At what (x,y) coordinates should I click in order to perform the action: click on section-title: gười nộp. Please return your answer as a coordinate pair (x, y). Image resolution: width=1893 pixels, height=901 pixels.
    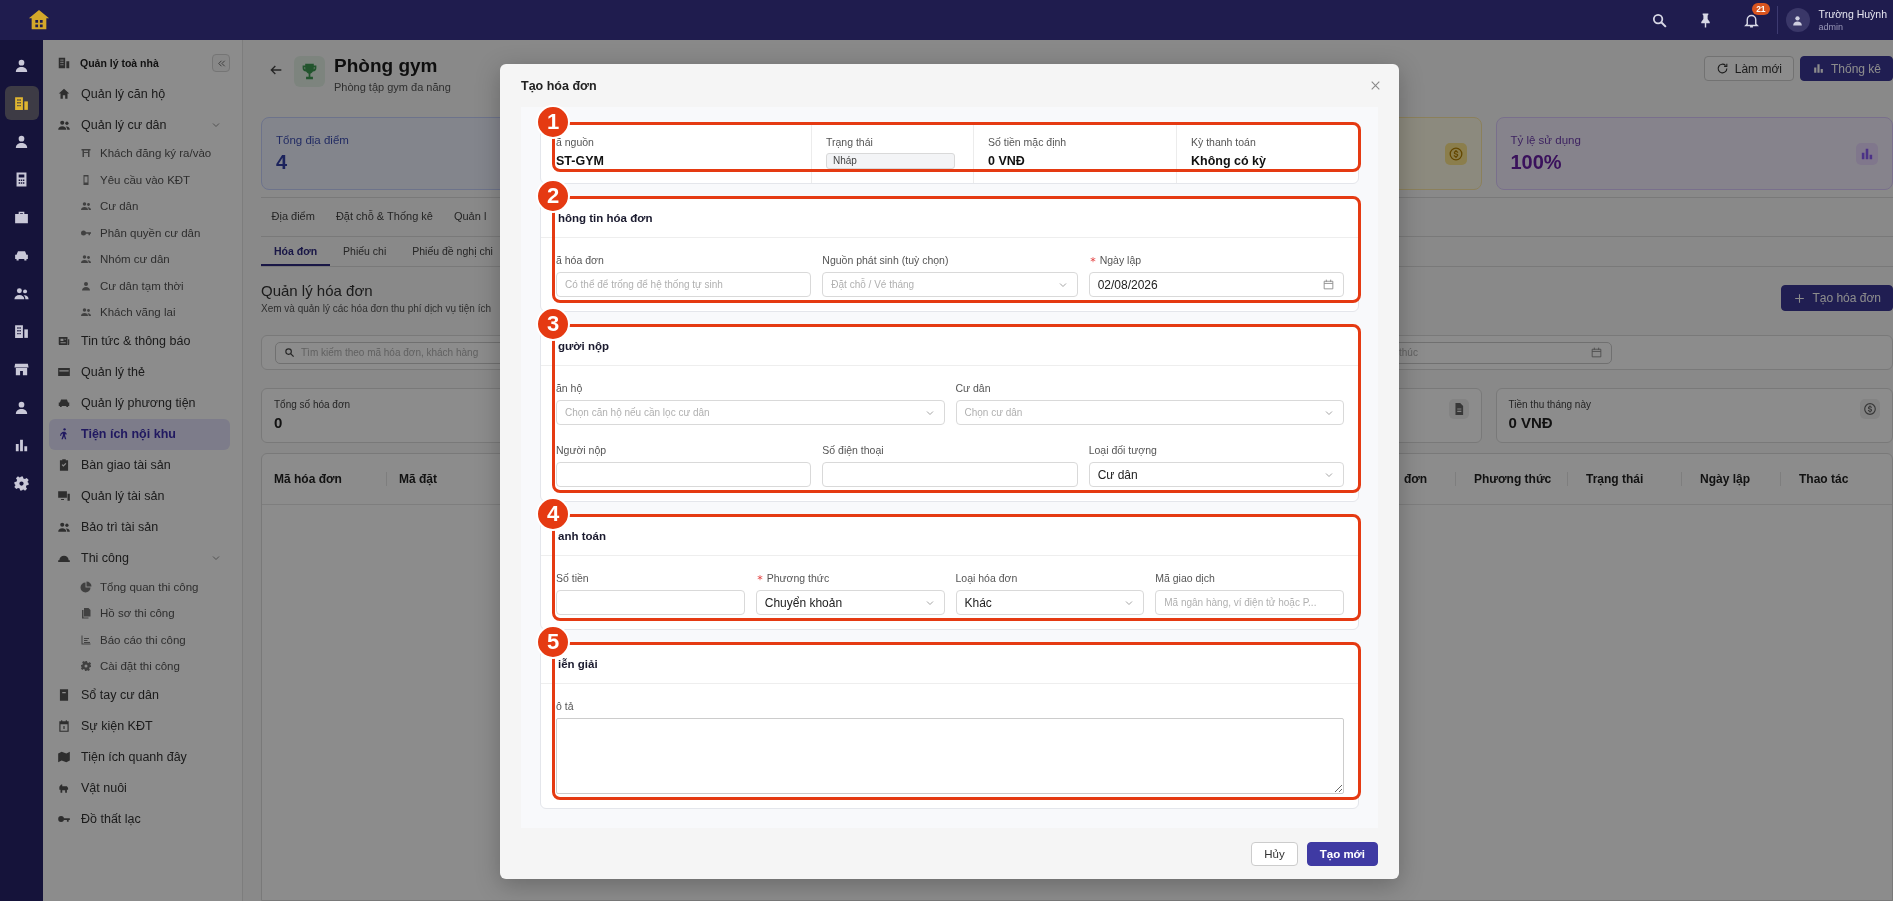
    Looking at the image, I should click on (583, 346).